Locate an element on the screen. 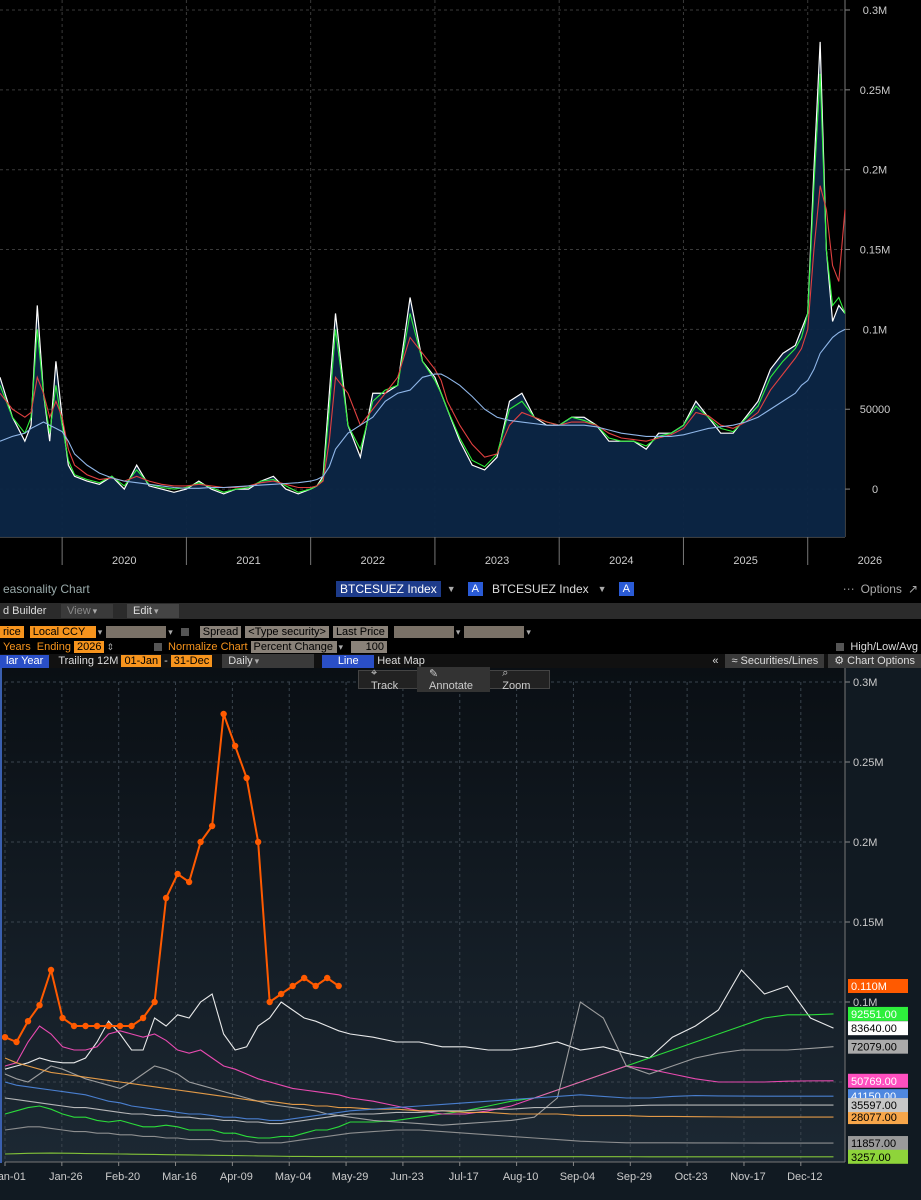 This screenshot has width=921, height=1200. last-price-field: Last Price is located at coordinates (360, 632).